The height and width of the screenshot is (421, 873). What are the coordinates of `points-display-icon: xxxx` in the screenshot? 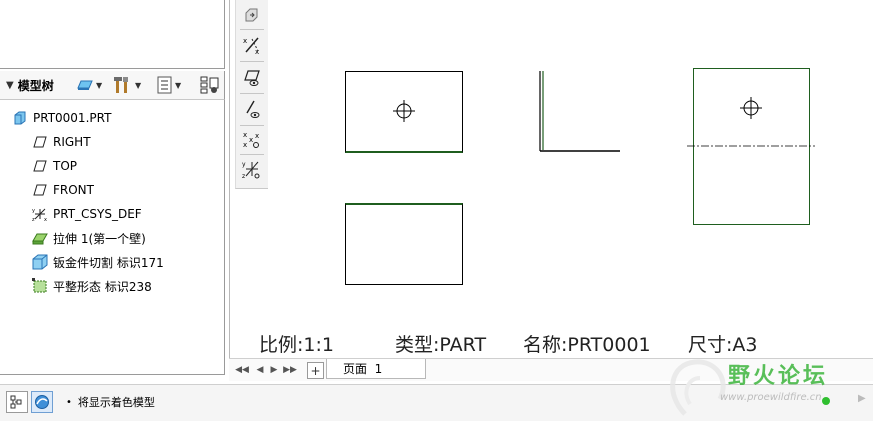 It's located at (251, 140).